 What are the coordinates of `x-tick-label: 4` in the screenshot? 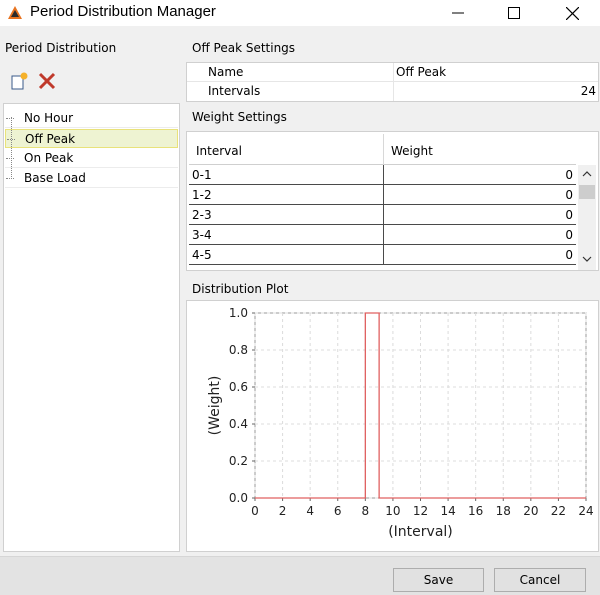 It's located at (310, 511).